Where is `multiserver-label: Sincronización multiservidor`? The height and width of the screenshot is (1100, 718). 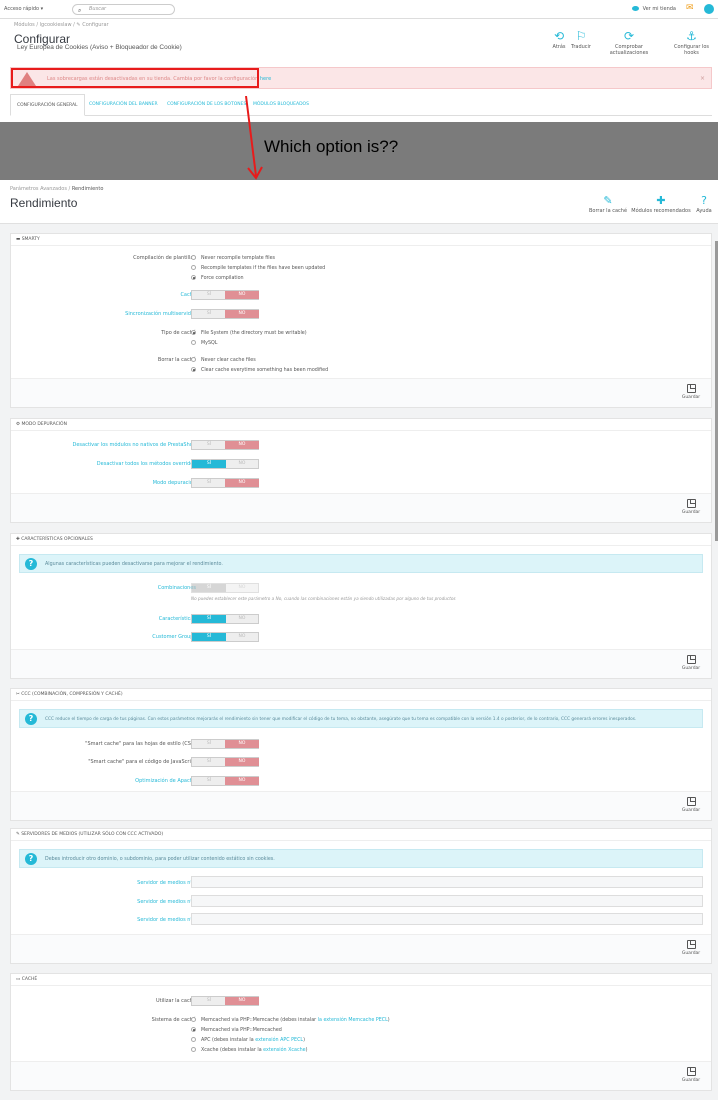 multiserver-label: Sincronización multiservidor is located at coordinates (160, 314).